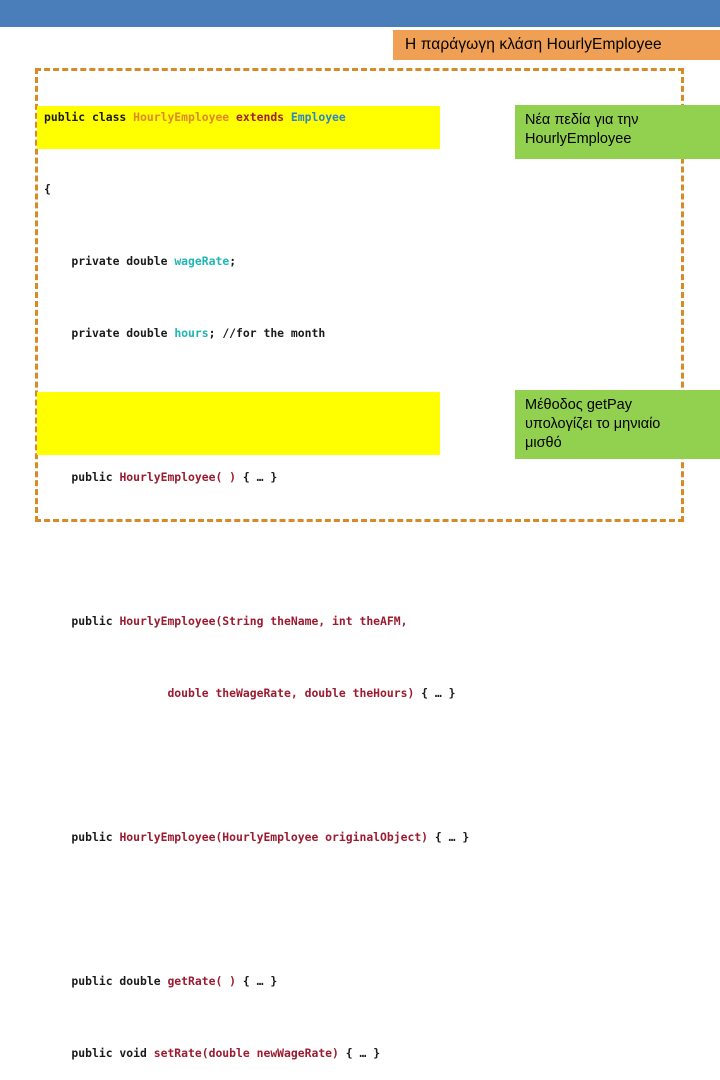  I want to click on callout-new-fields-line1: Νέα πεδία για την, so click(582, 120).